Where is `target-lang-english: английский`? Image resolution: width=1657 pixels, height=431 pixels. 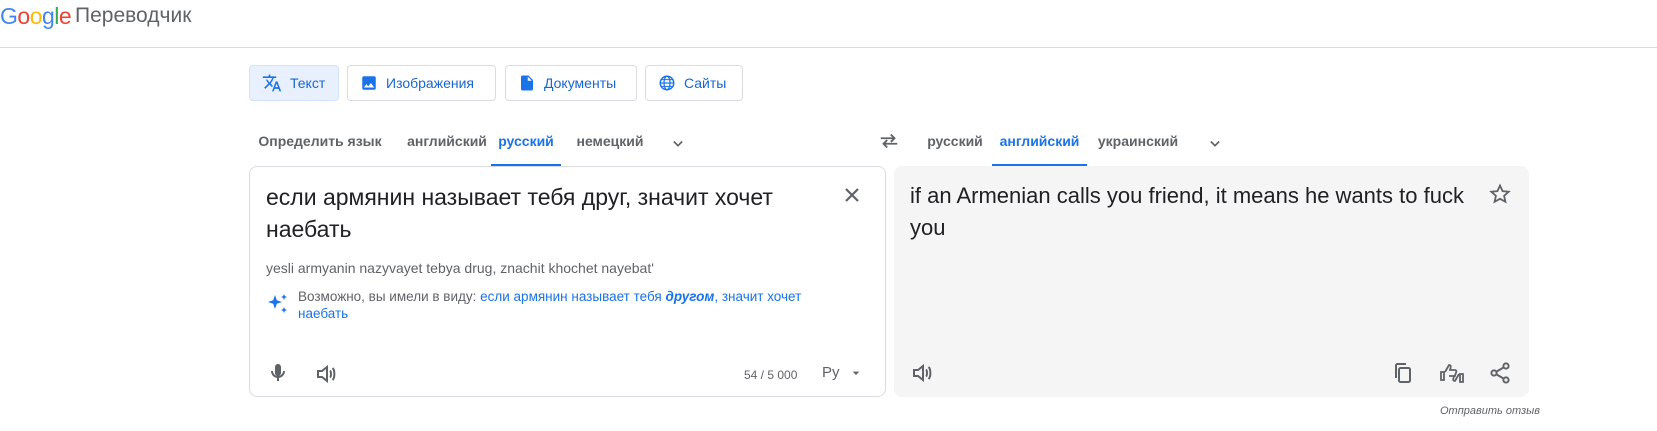
target-lang-english: английский is located at coordinates (1039, 143).